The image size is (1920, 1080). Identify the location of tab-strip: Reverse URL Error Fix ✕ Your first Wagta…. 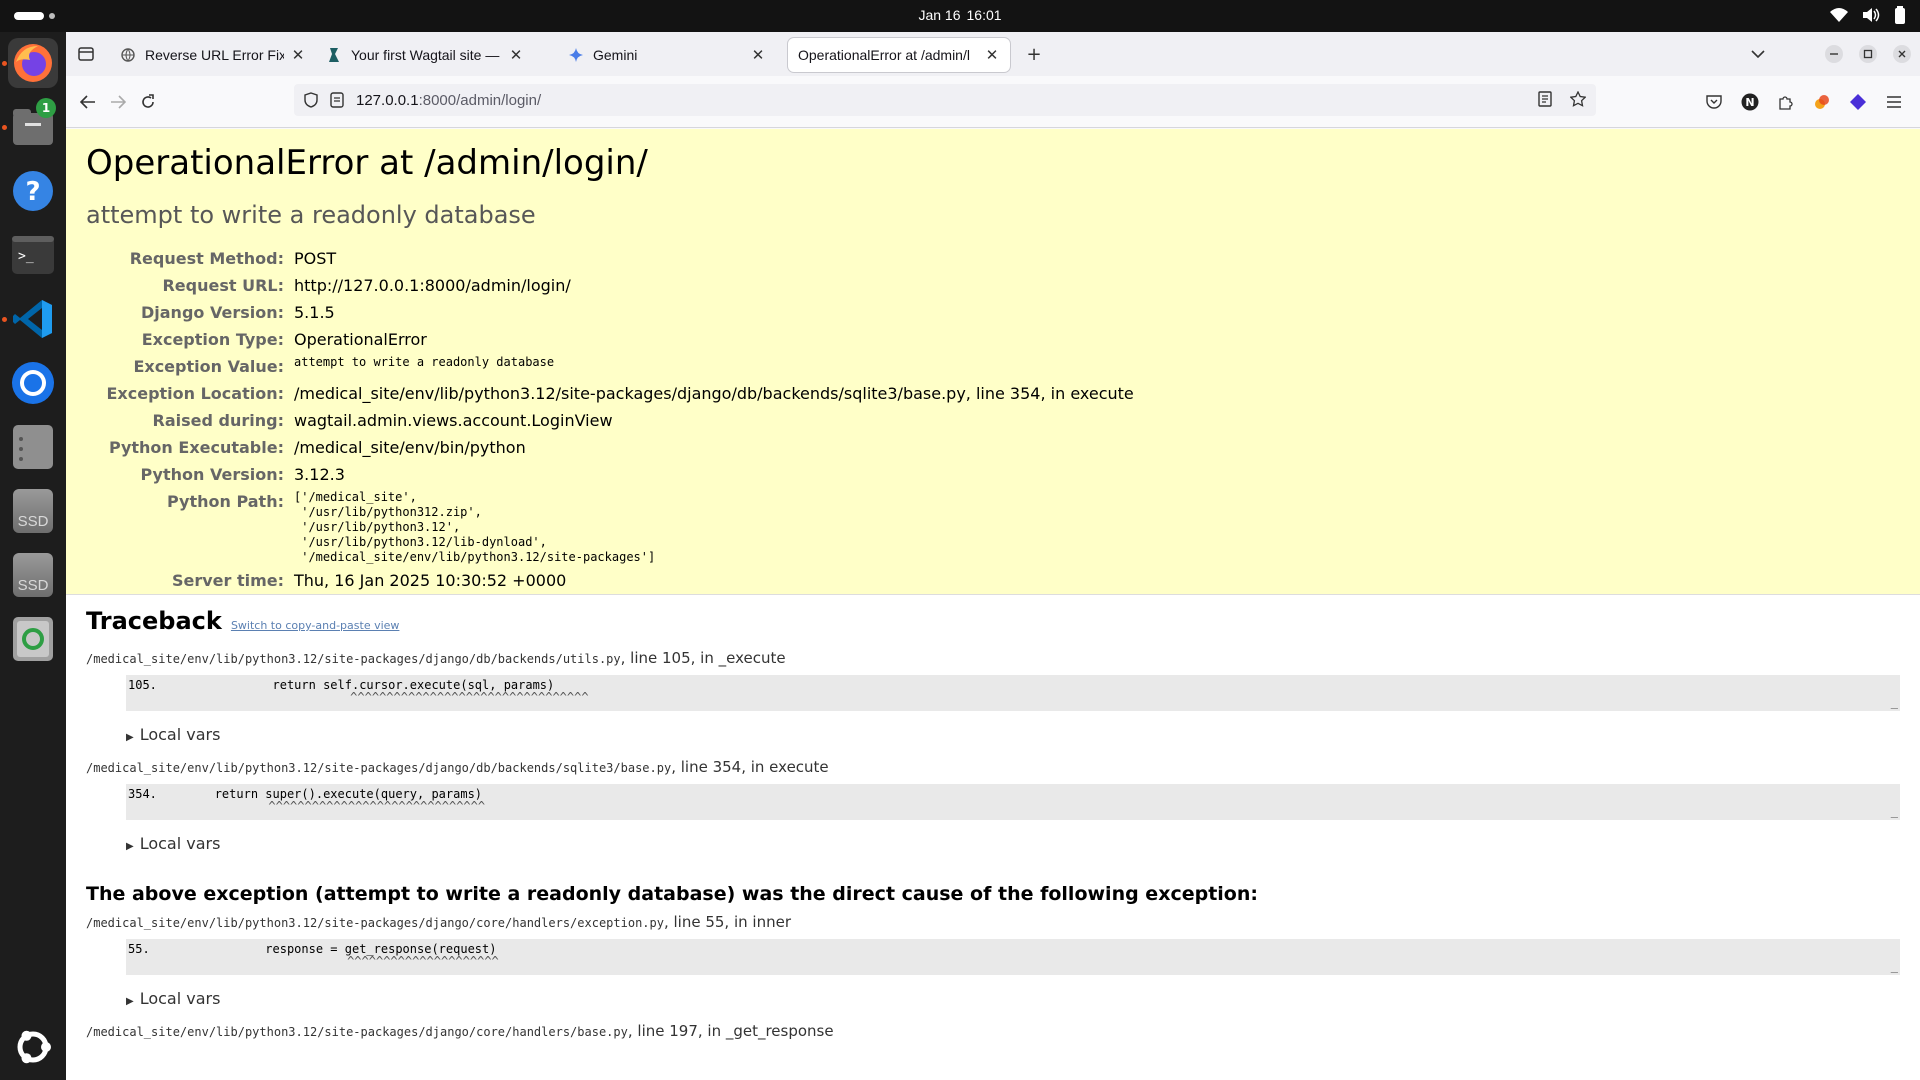
(993, 54).